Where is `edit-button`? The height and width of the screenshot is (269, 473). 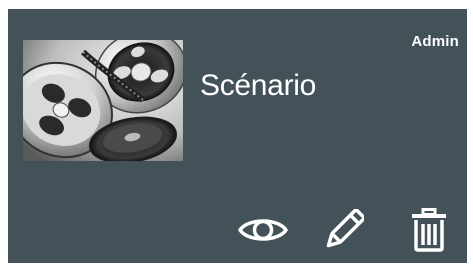
edit-button is located at coordinates (344, 230).